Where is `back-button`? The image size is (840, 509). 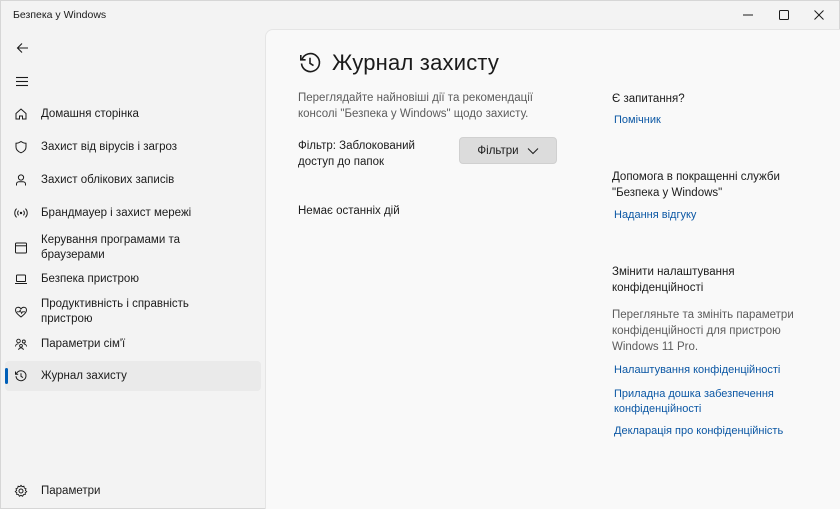 back-button is located at coordinates (22, 48).